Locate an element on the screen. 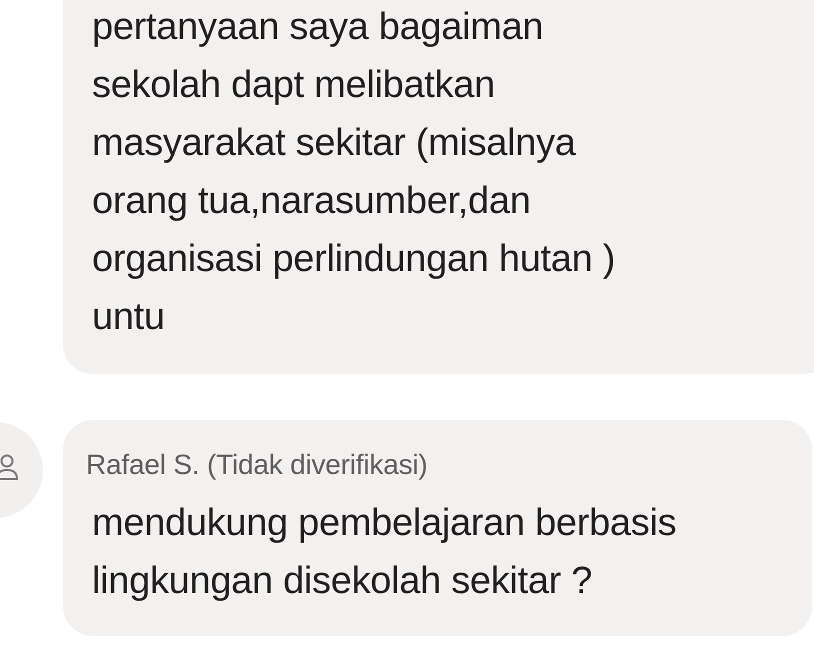 This screenshot has width=814, height=652. message-text: mendukung pembelajaran berbasis lingkungan disekolah sekitar ? is located at coordinates (384, 552).